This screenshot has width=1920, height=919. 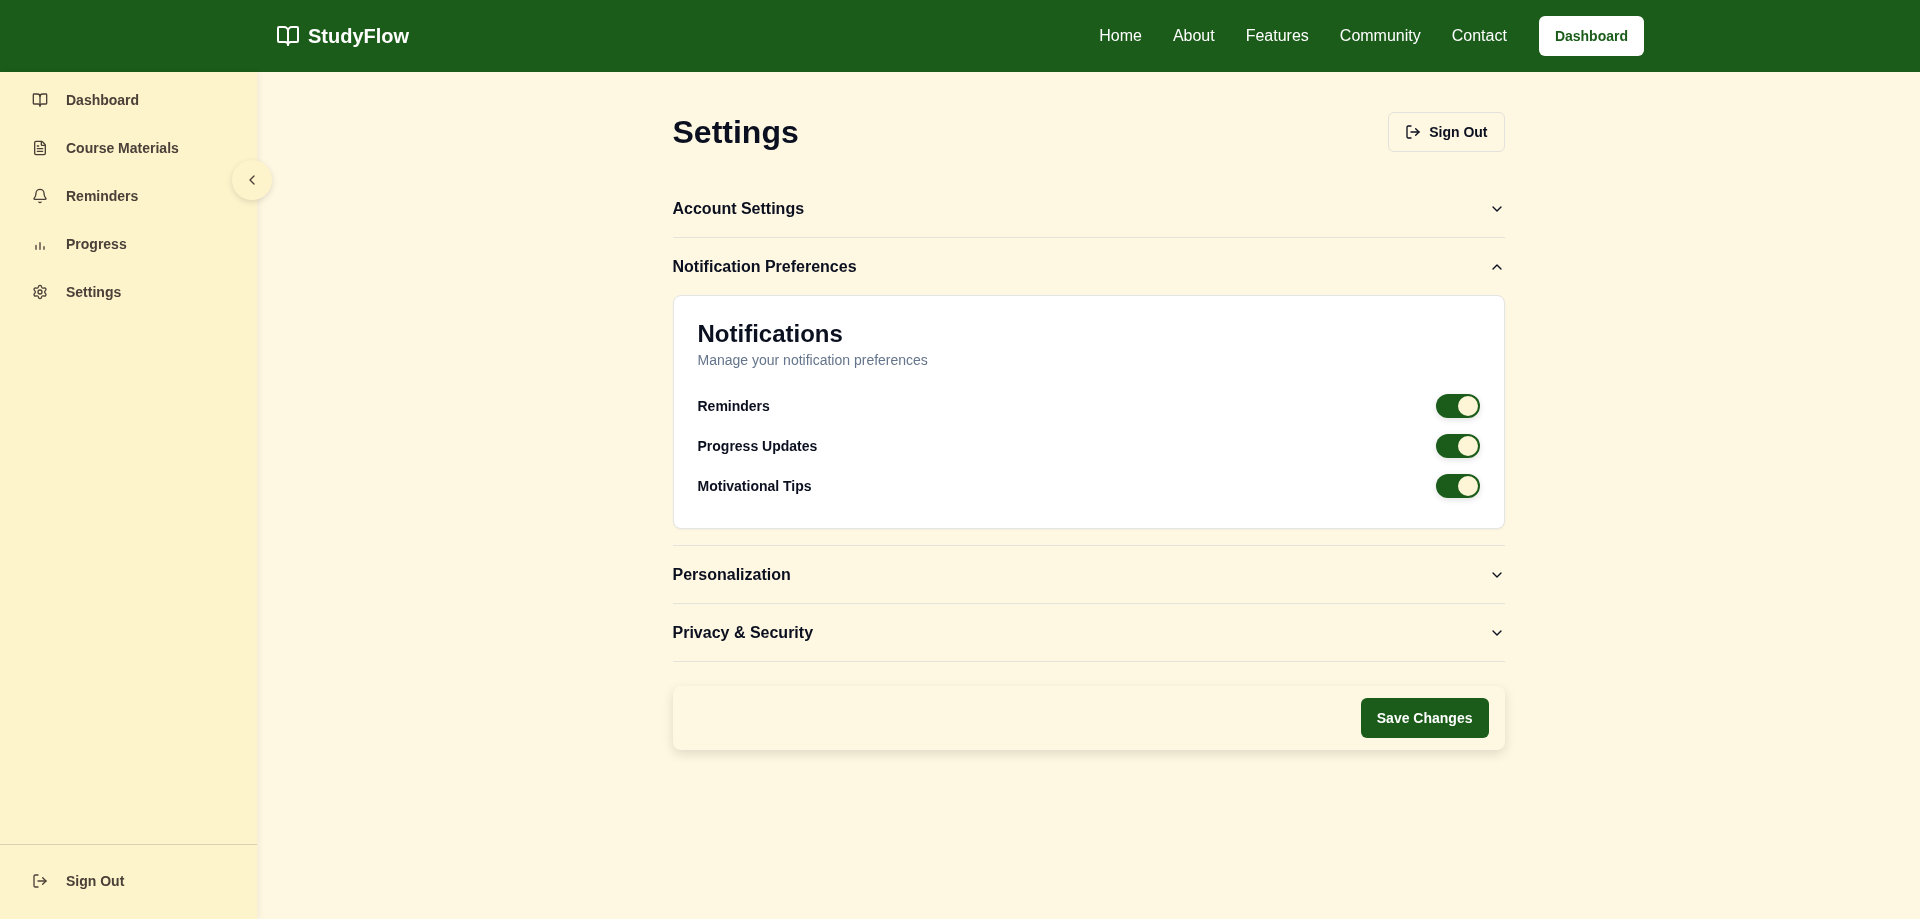 What do you see at coordinates (813, 360) in the screenshot?
I see `card-description: Manage your notification preferences` at bounding box center [813, 360].